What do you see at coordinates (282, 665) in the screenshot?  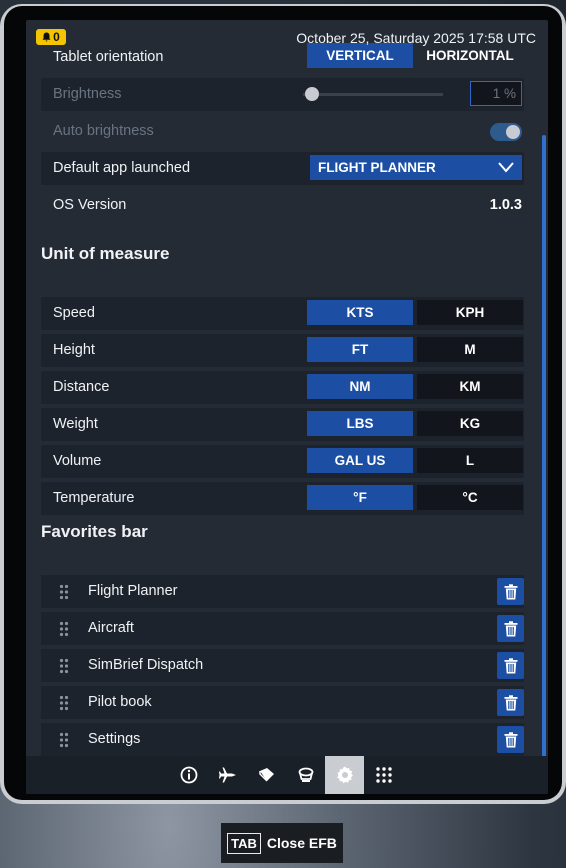 I see `favorite-item: SimBrief Dispatch` at bounding box center [282, 665].